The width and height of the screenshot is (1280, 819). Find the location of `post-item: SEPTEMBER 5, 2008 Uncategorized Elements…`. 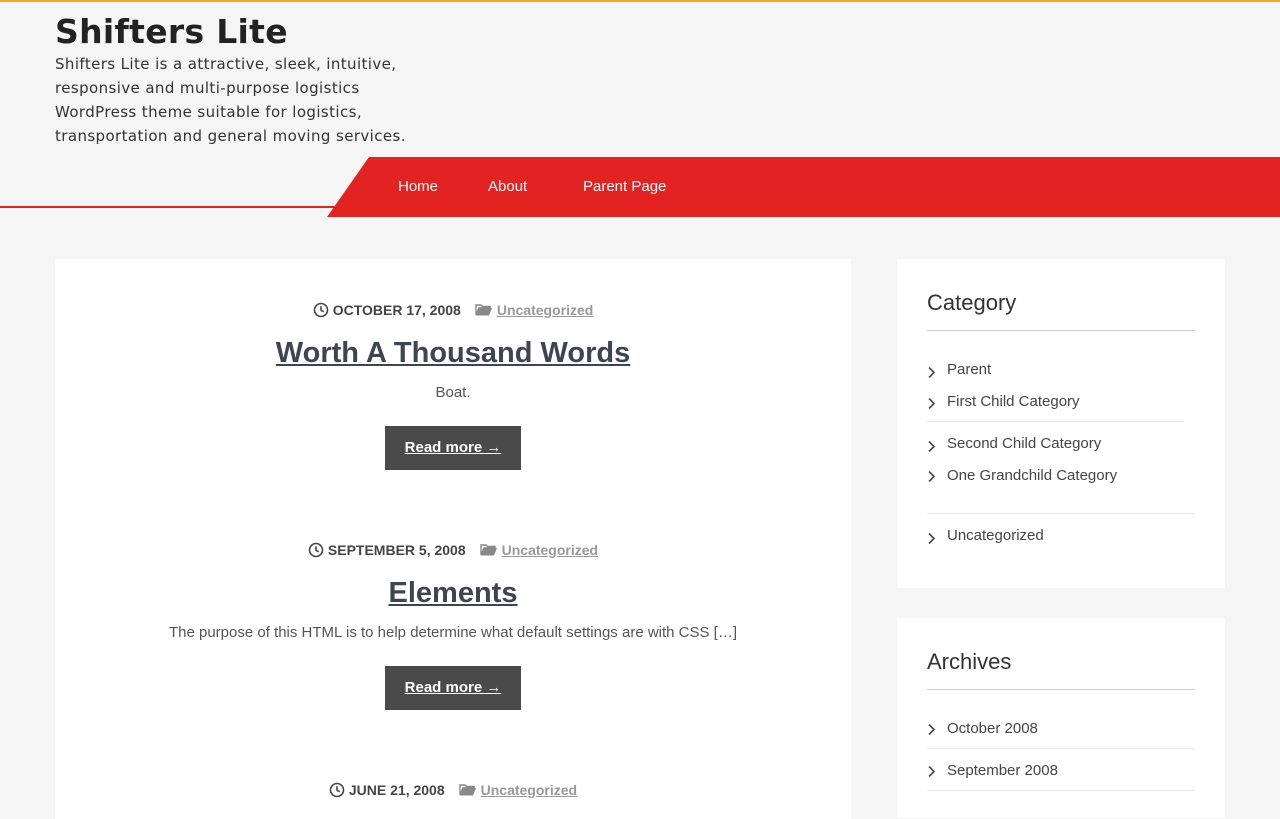

post-item: SEPTEMBER 5, 2008 Uncategorized Elements… is located at coordinates (453, 624).